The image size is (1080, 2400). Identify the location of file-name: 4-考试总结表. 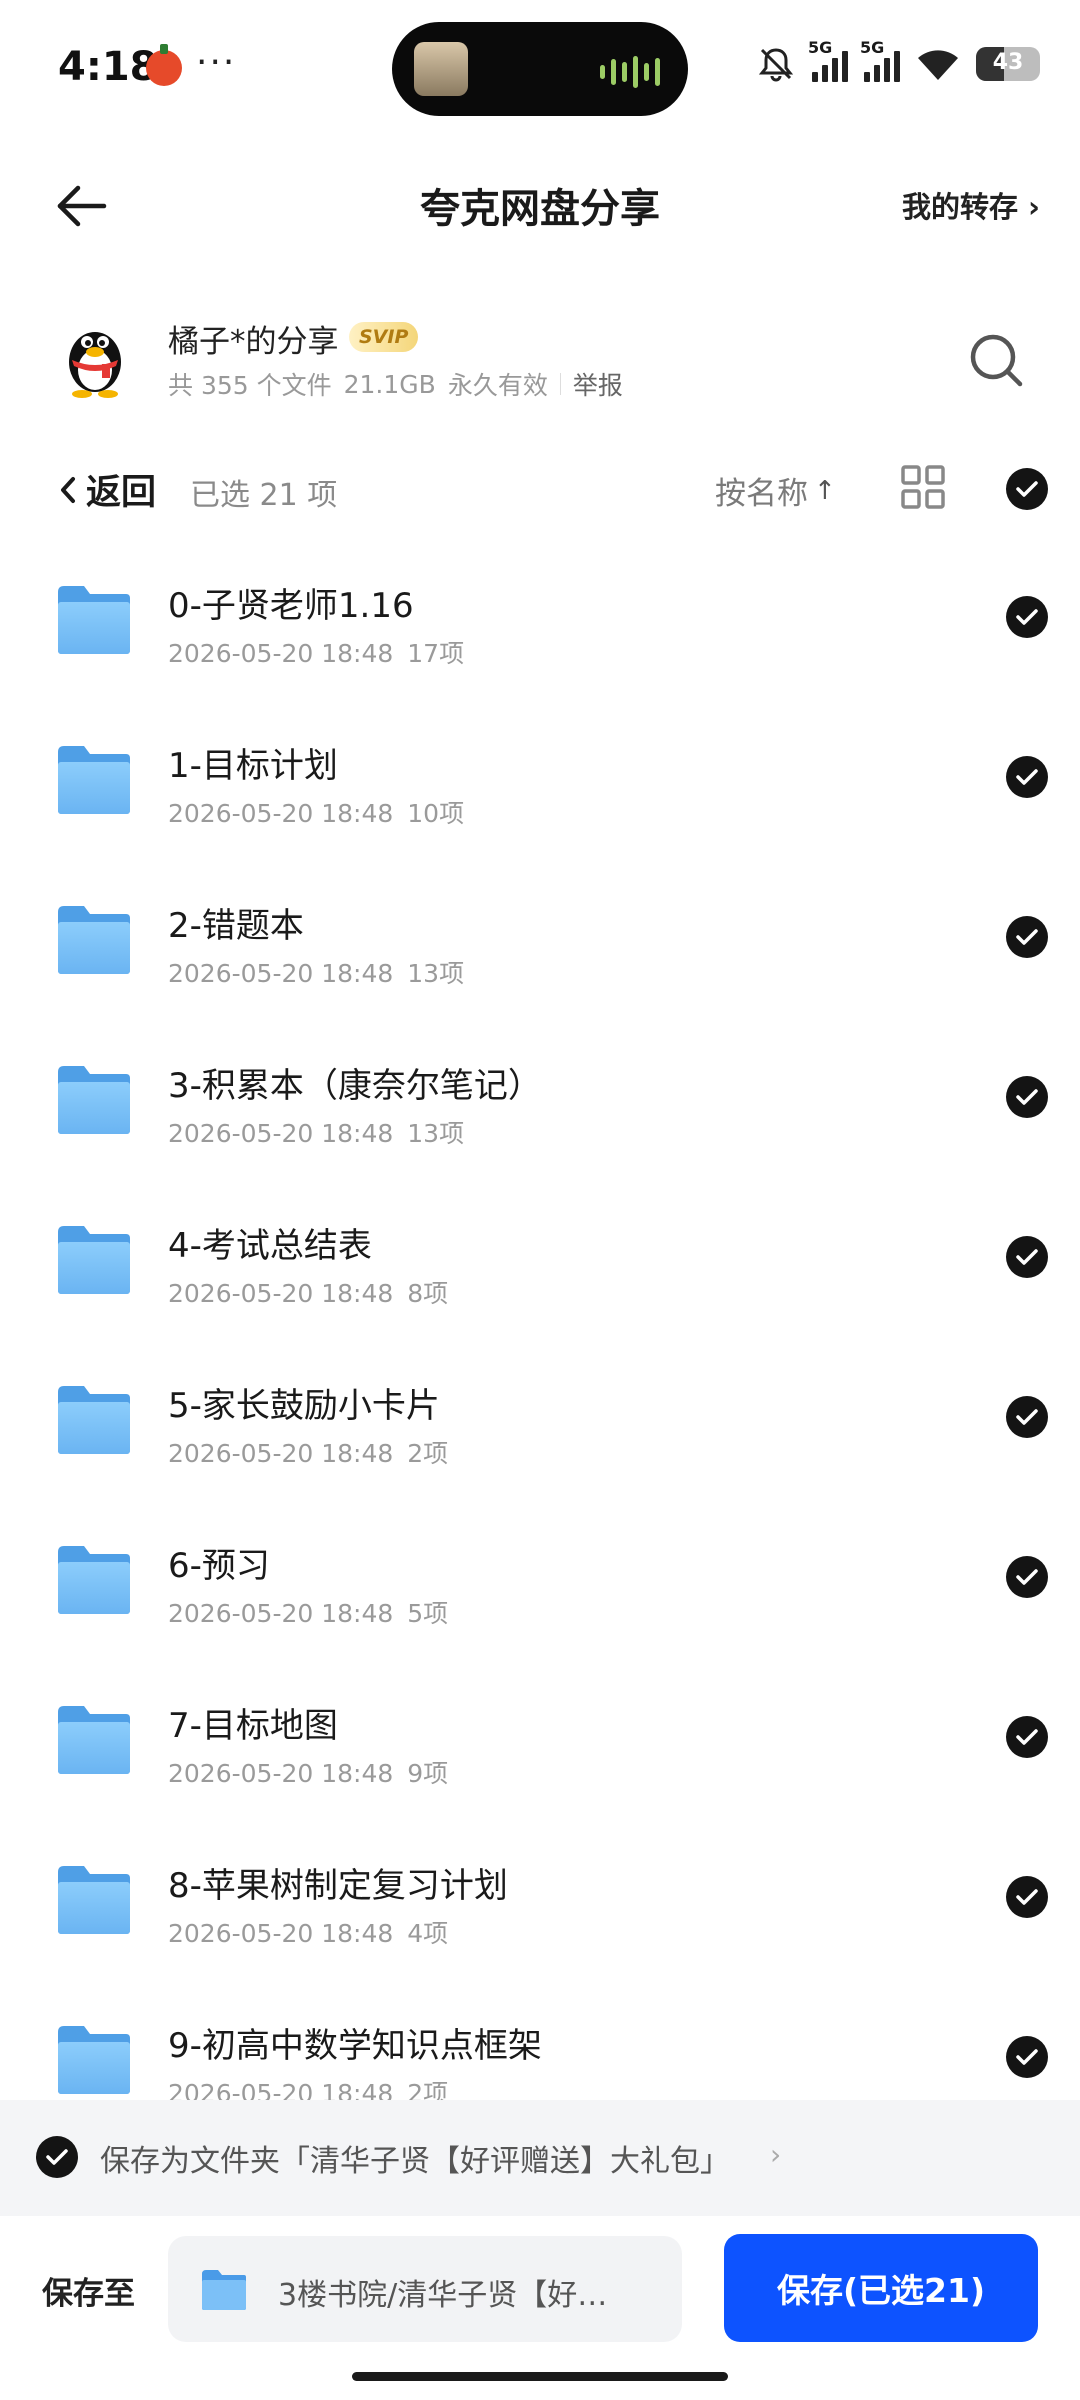
(270, 1246).